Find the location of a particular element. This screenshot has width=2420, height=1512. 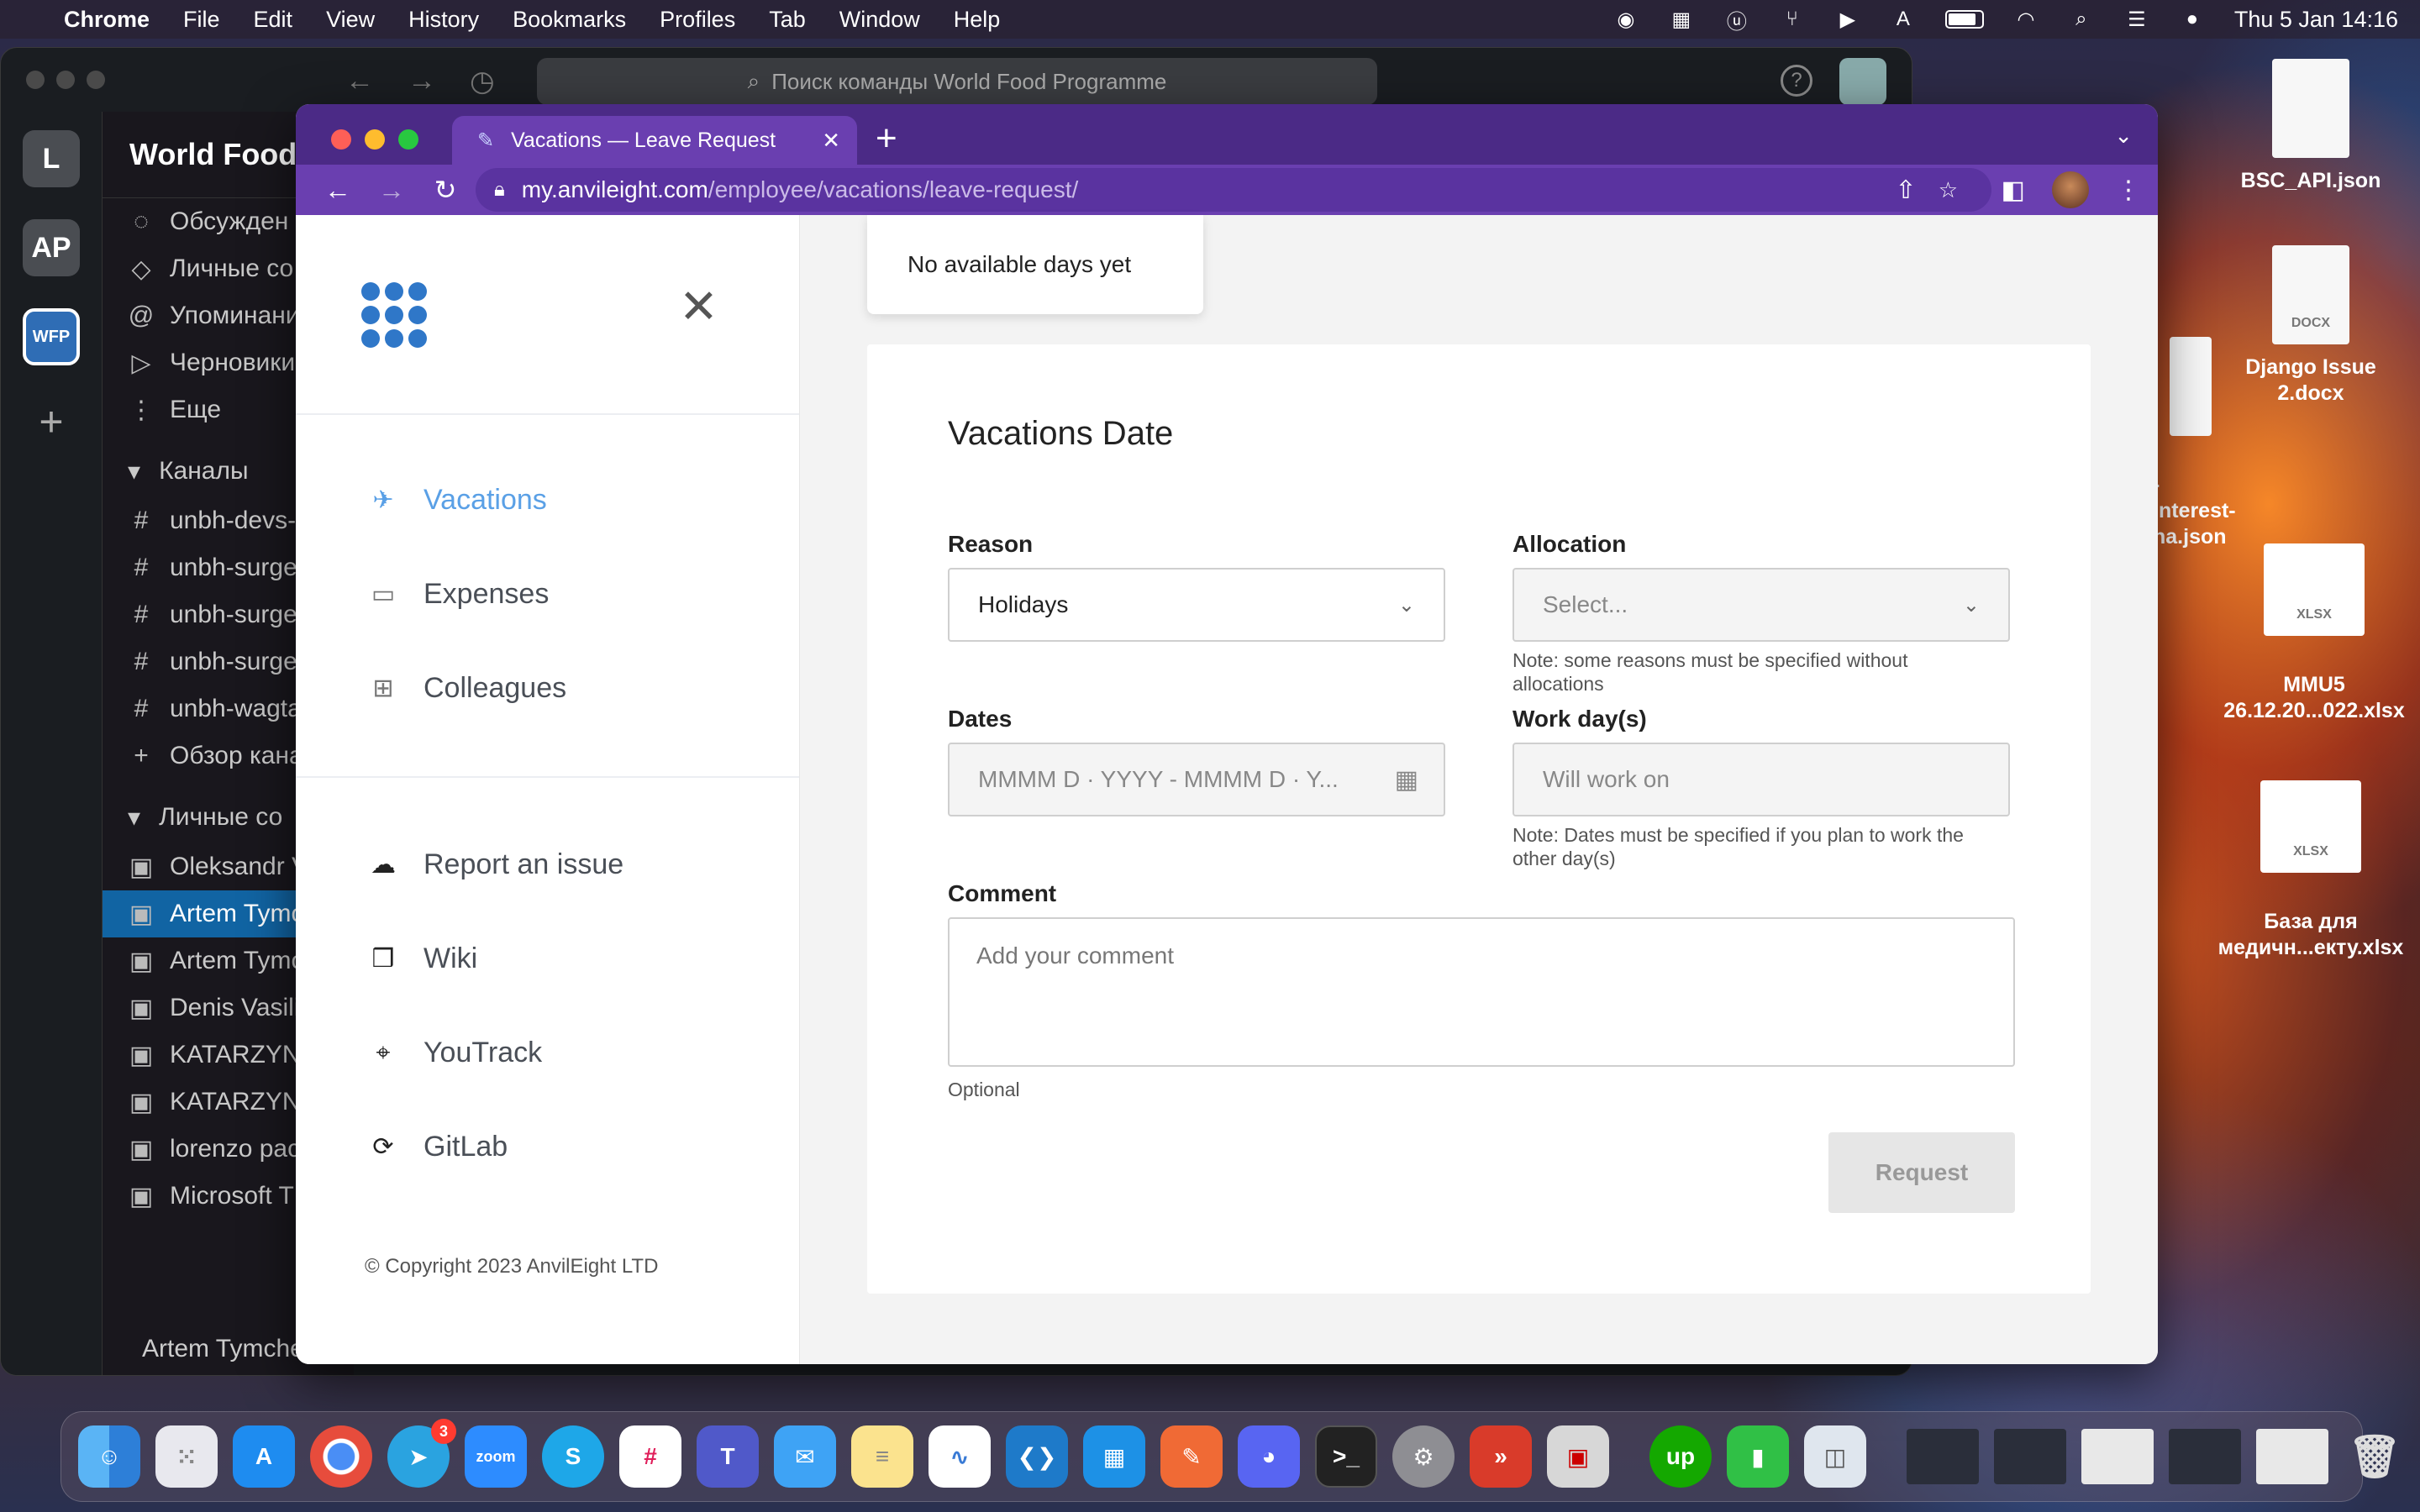

desktop-file: DOCX Django Issue 2.docx is located at coordinates (2310, 326).